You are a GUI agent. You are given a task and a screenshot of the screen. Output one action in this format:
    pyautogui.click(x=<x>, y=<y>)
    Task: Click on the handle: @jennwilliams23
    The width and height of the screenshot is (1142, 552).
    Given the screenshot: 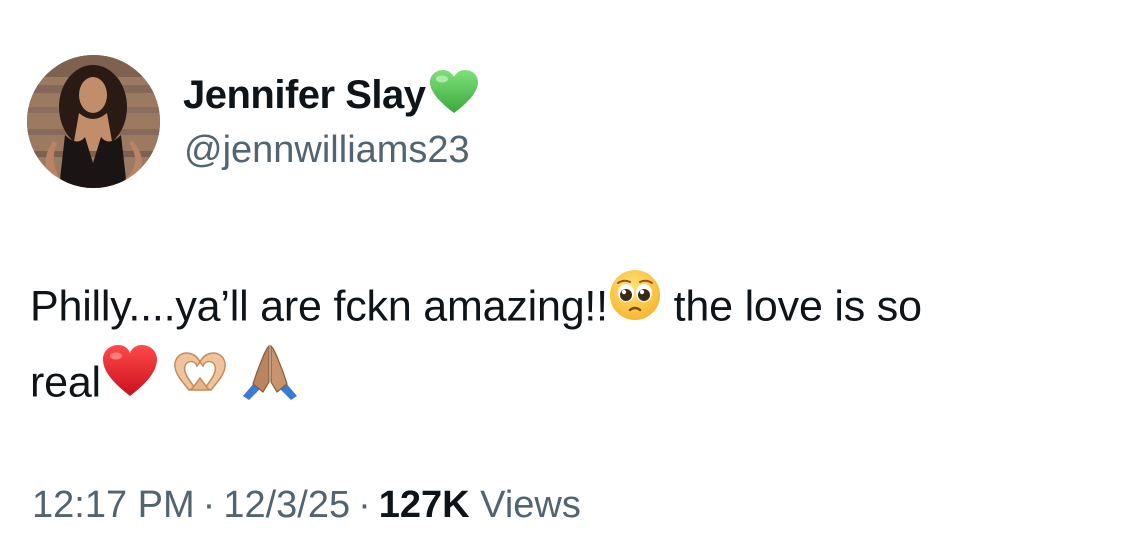 What is the action you would take?
    pyautogui.click(x=327, y=150)
    